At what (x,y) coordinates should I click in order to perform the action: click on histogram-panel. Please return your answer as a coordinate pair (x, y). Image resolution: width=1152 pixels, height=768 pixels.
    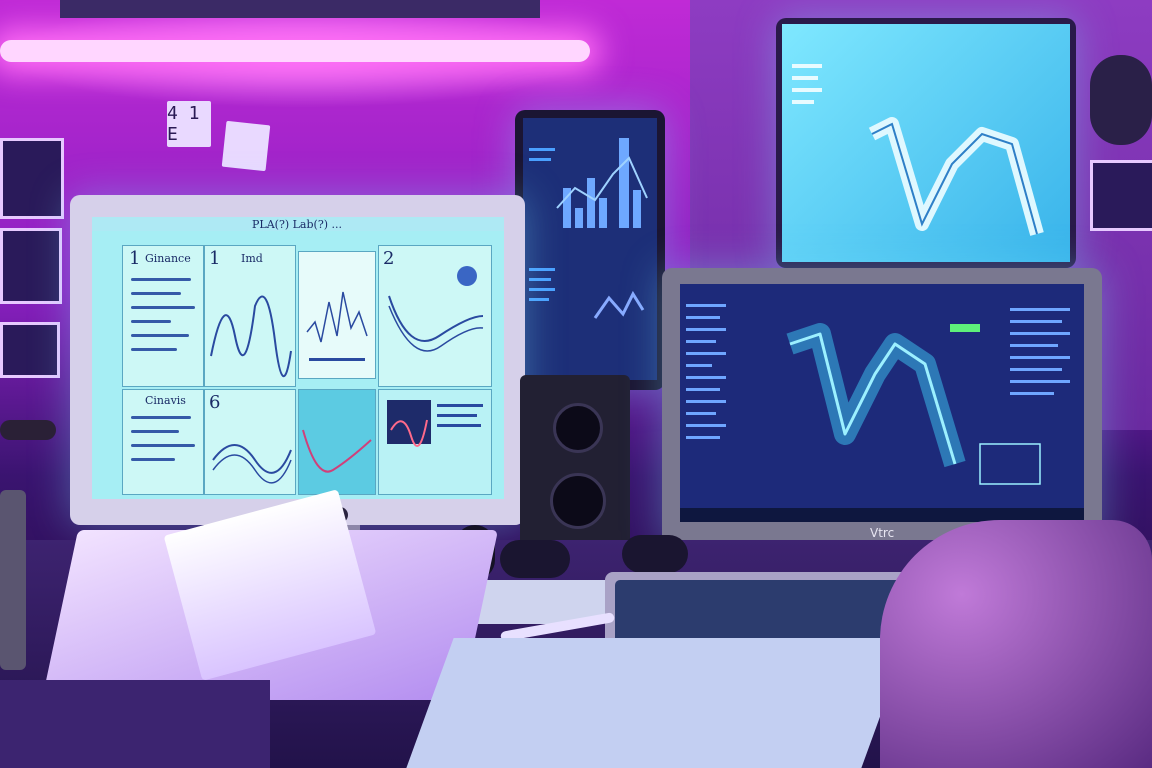
    Looking at the image, I should click on (337, 315).